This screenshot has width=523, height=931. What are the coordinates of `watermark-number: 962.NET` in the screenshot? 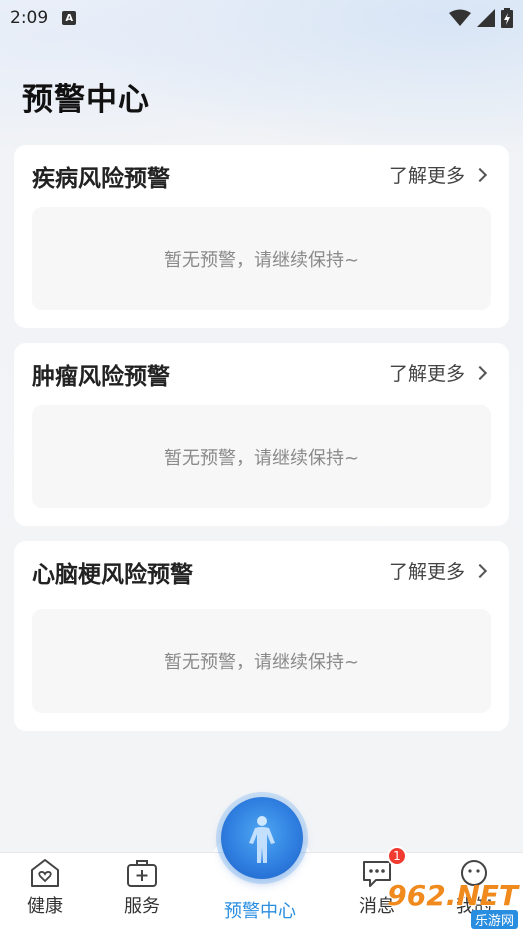 It's located at (452, 895).